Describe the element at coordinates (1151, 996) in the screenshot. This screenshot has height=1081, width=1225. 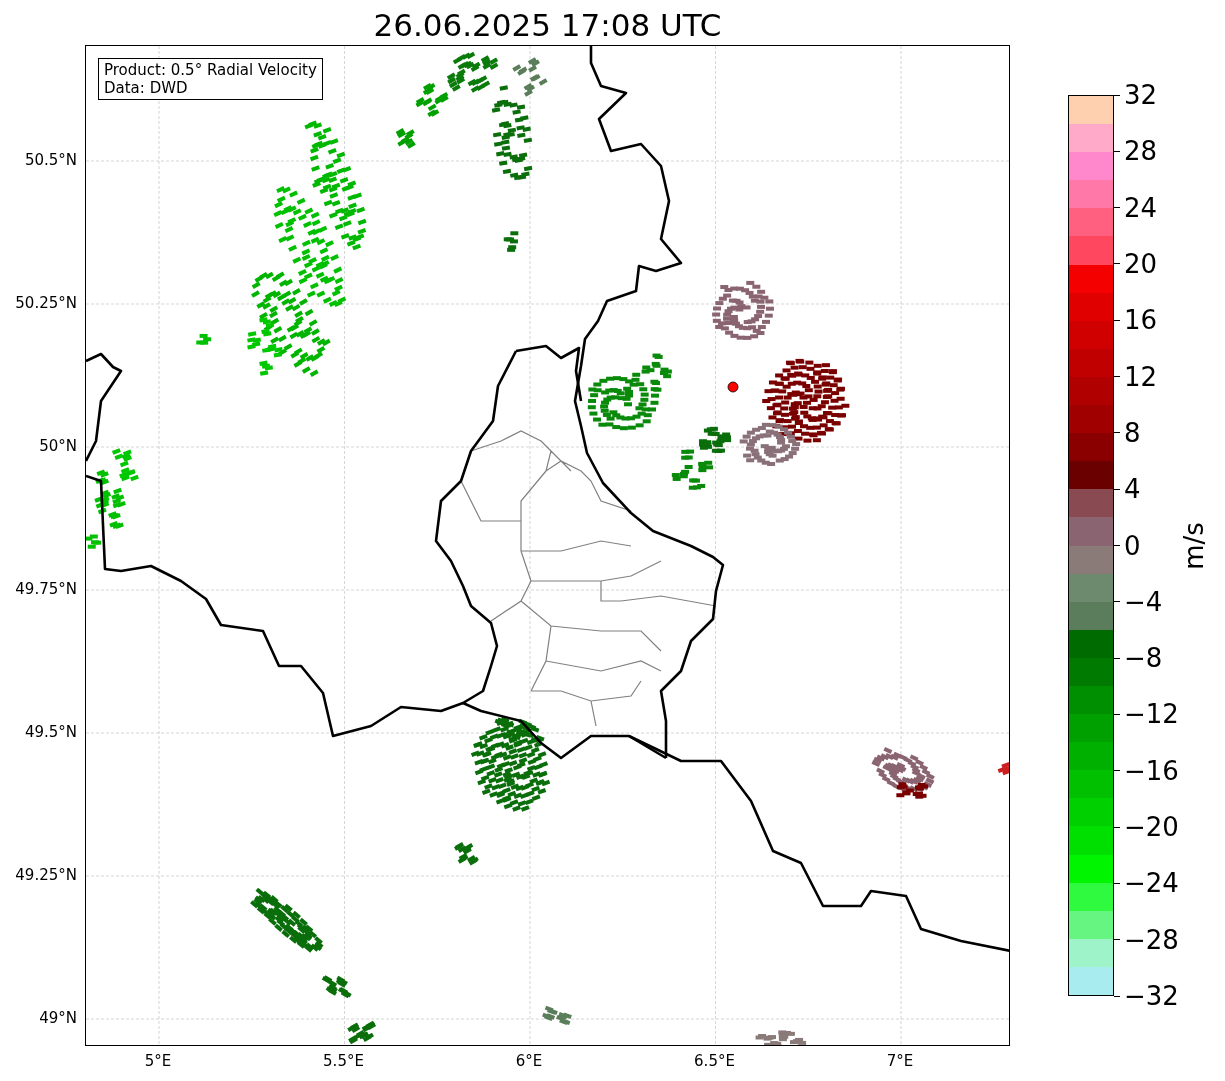
I see `colorbar-tick-label: −32` at that location.